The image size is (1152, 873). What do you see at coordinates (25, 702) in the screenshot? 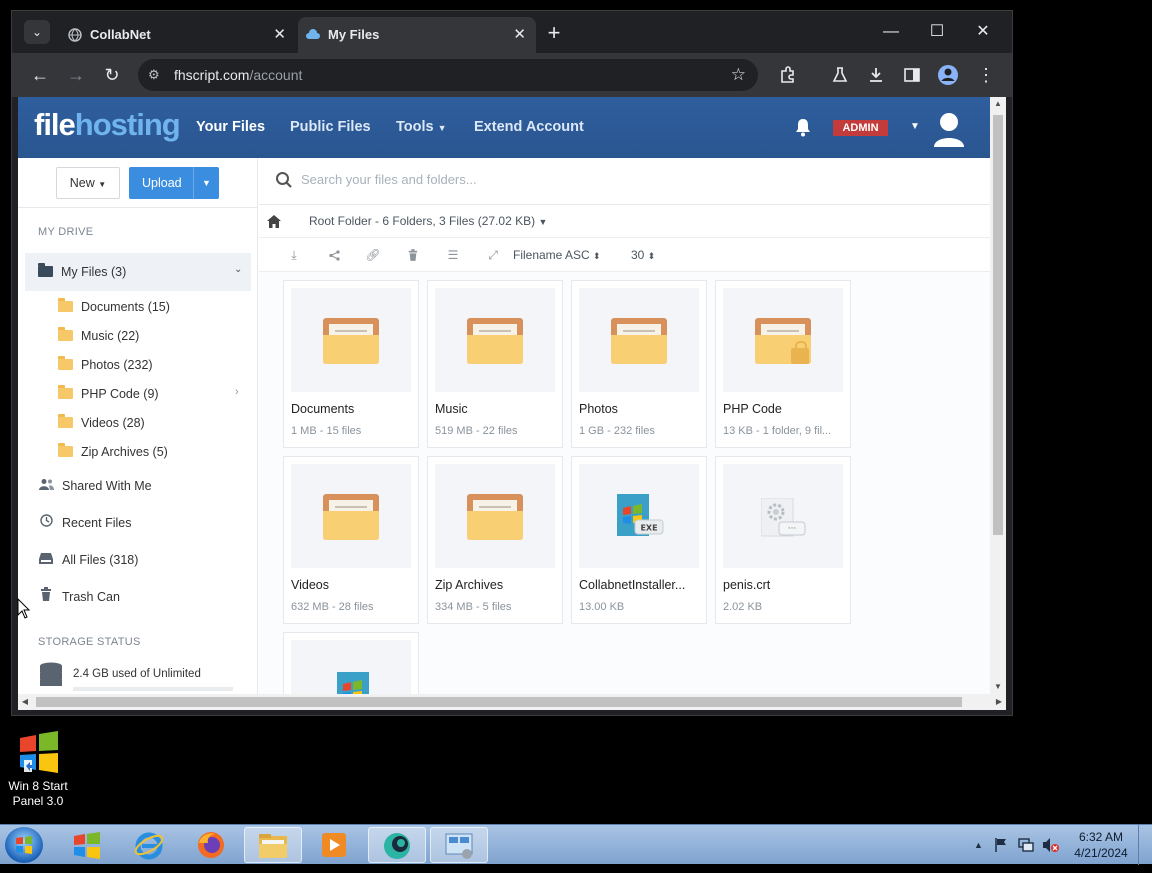
I see `scroll-left-icon: ◀` at bounding box center [25, 702].